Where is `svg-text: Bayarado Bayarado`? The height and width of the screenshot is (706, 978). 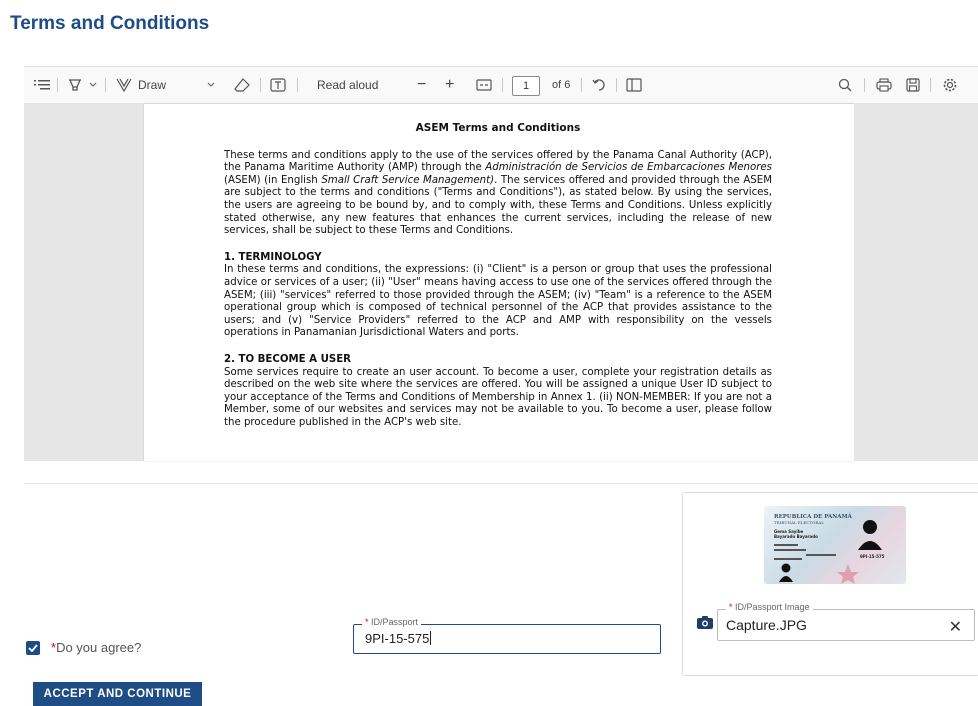 svg-text: Bayarado Bayarado is located at coordinates (796, 536).